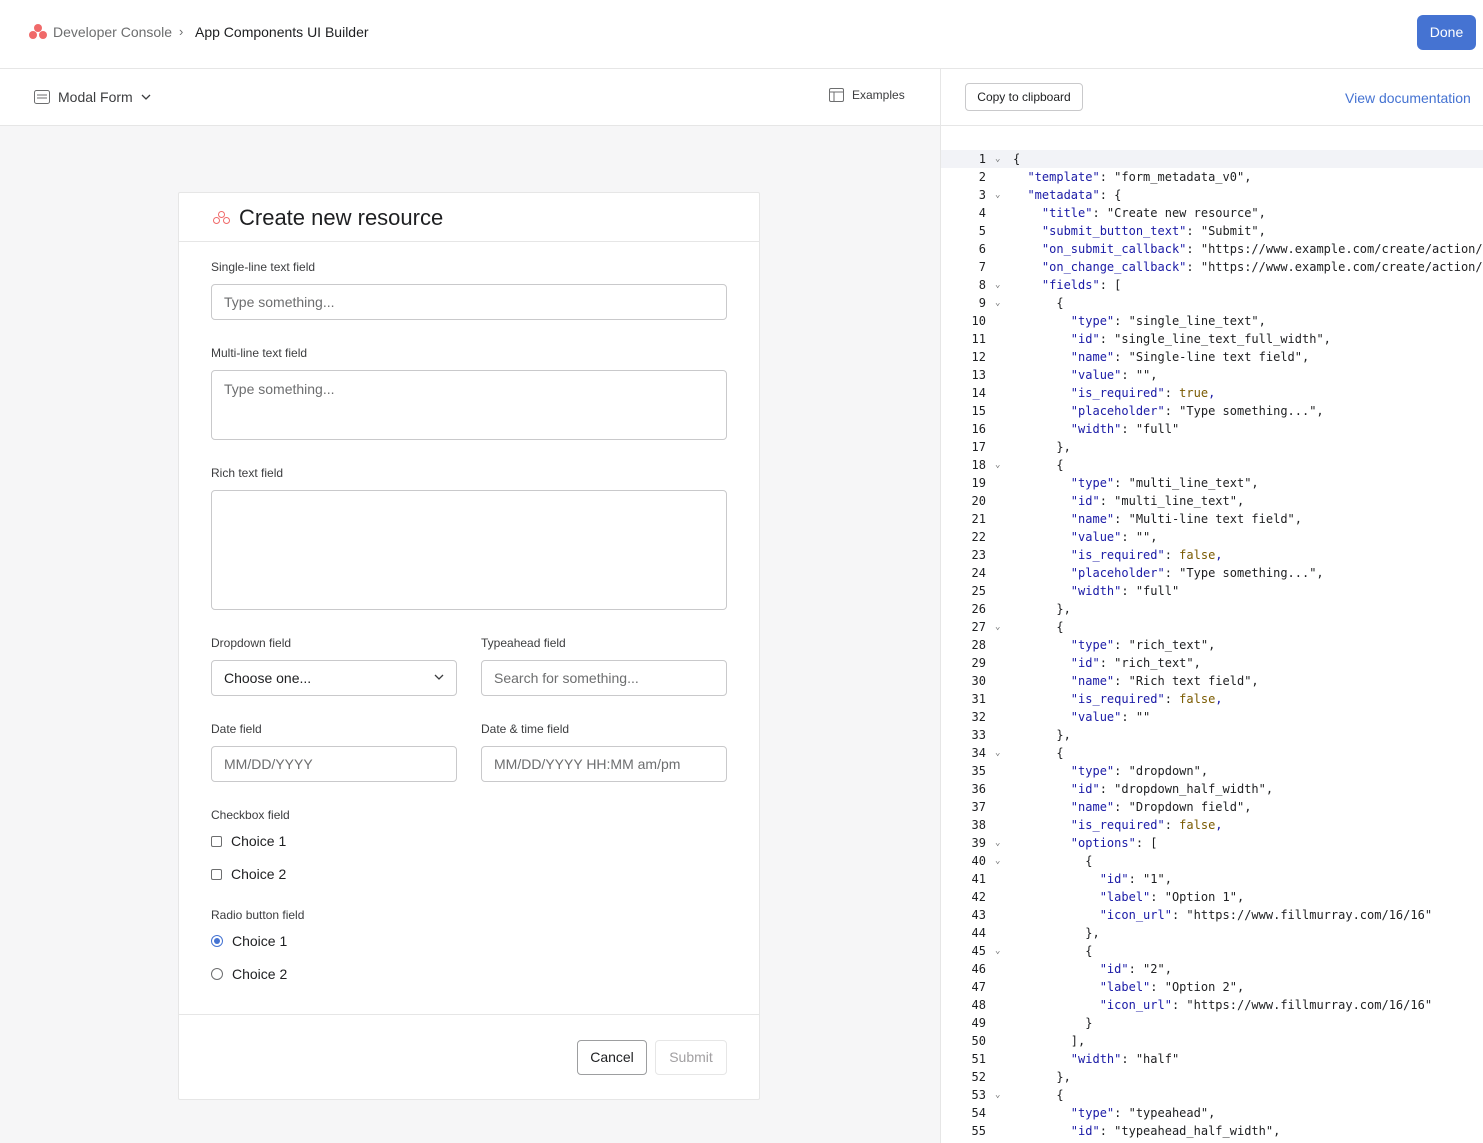 This screenshot has width=1483, height=1143. Describe the element at coordinates (259, 941) in the screenshot. I see `radio-choice-1-label: Choice 1` at that location.